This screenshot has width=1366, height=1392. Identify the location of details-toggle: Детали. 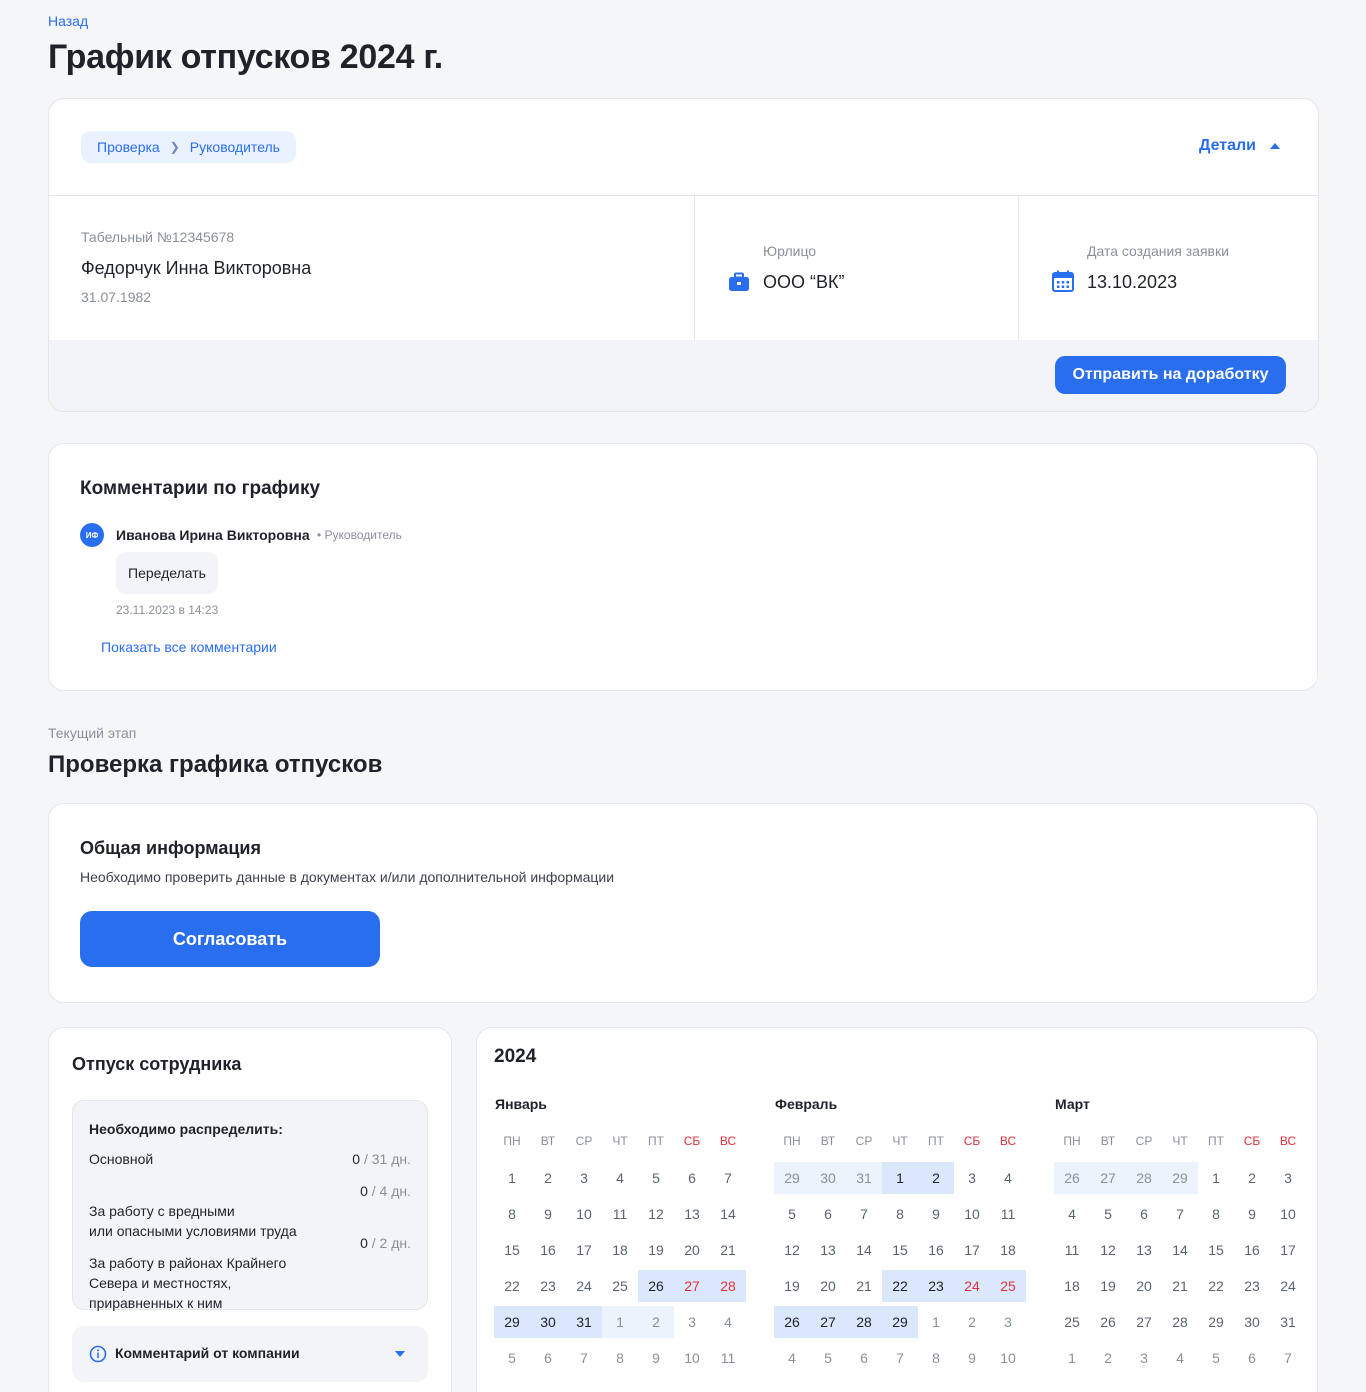
(1239, 146).